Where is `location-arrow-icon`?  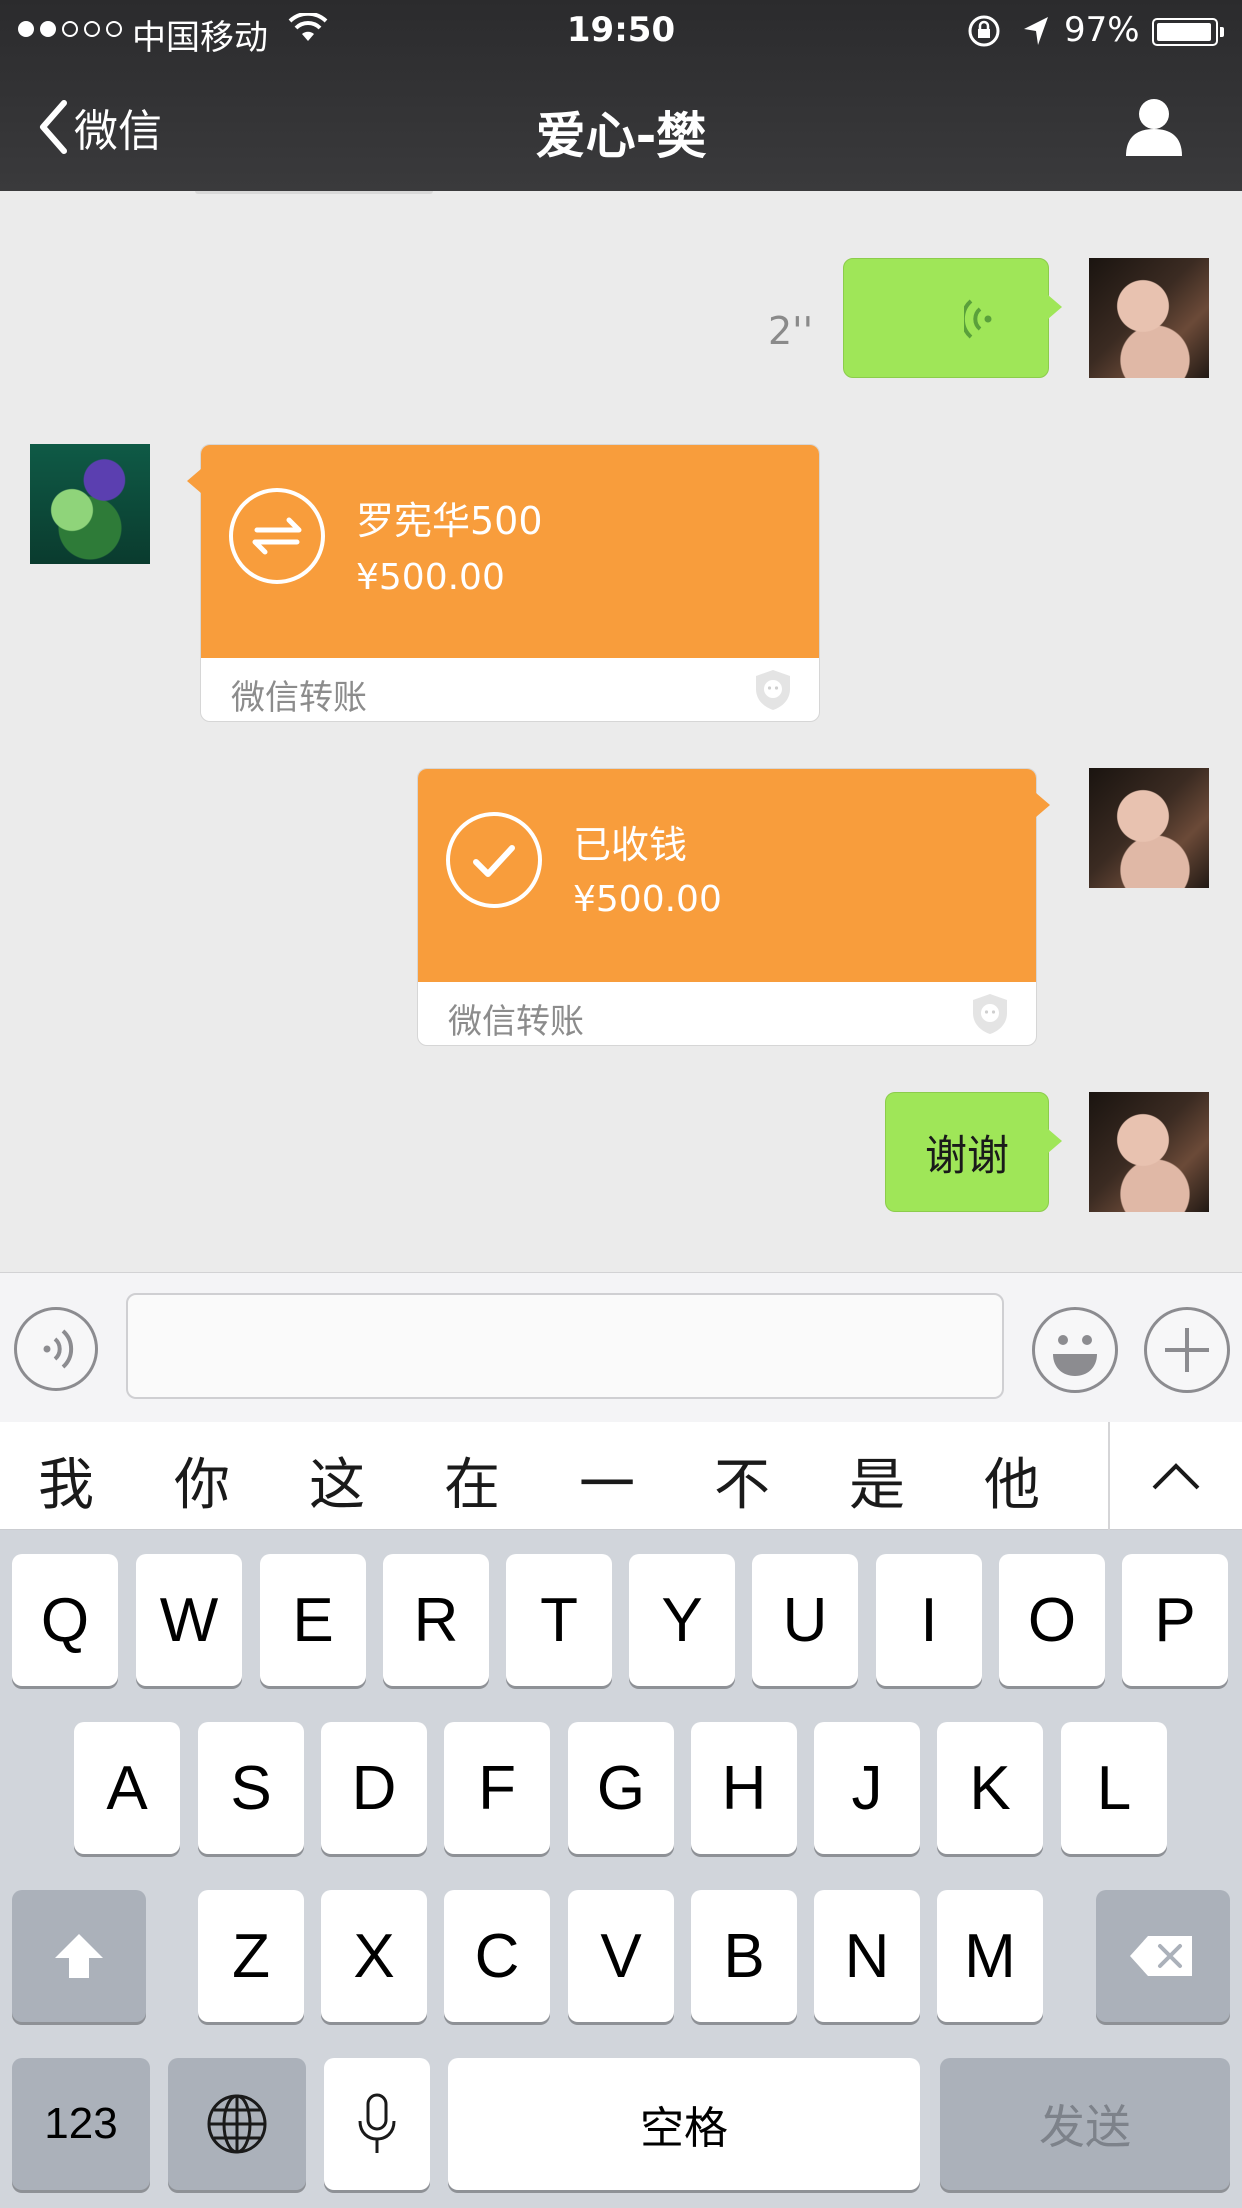
location-arrow-icon is located at coordinates (1036, 31).